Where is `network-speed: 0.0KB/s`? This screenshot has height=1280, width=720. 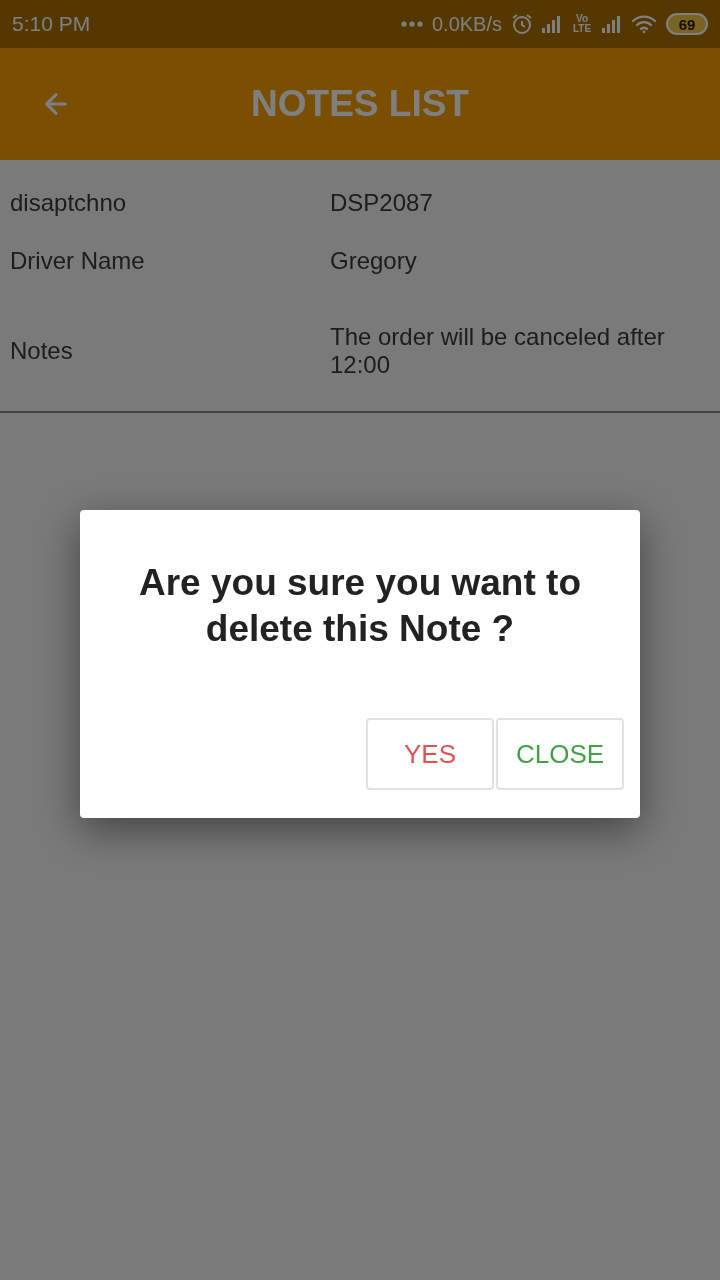
network-speed: 0.0KB/s is located at coordinates (466, 24).